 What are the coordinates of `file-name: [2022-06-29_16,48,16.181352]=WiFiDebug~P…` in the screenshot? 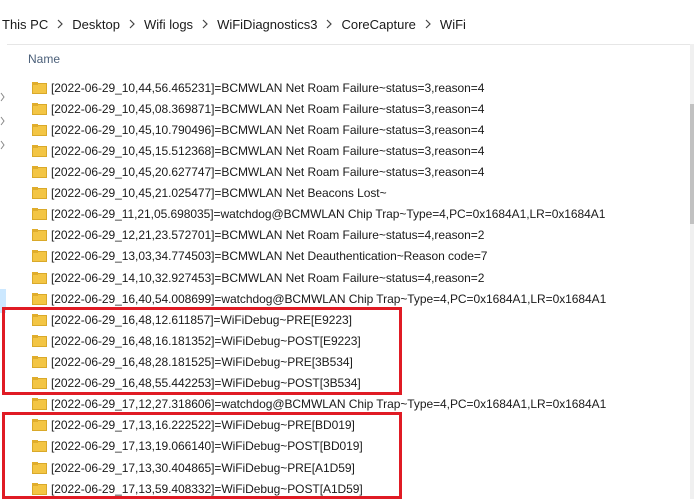 It's located at (206, 340).